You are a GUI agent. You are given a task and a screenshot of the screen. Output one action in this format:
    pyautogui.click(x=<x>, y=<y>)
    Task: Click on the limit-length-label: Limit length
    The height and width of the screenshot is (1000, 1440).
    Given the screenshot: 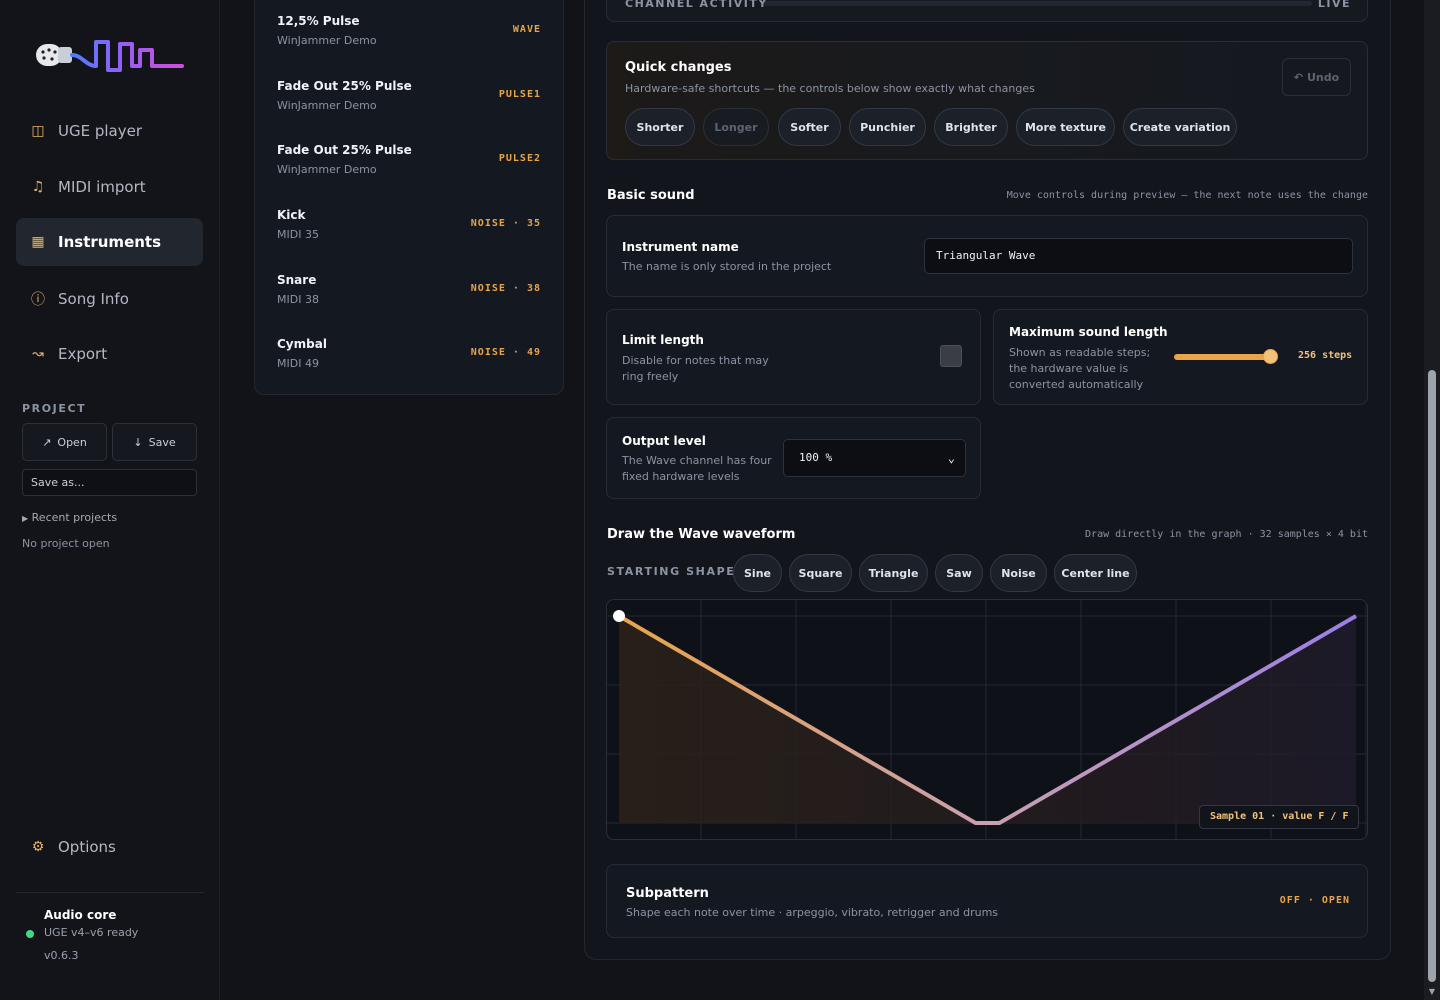 What is the action you would take?
    pyautogui.click(x=663, y=340)
    